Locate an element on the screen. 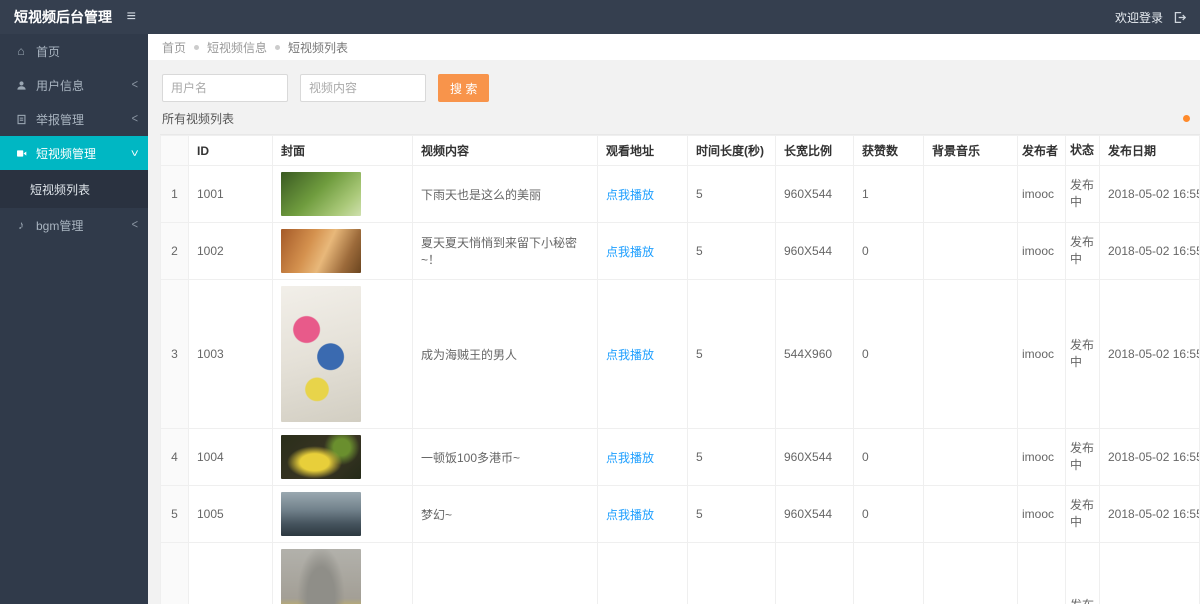 The image size is (1200, 604). breadcrumb: 首页 短视频信息 短视频列表 is located at coordinates (674, 47).